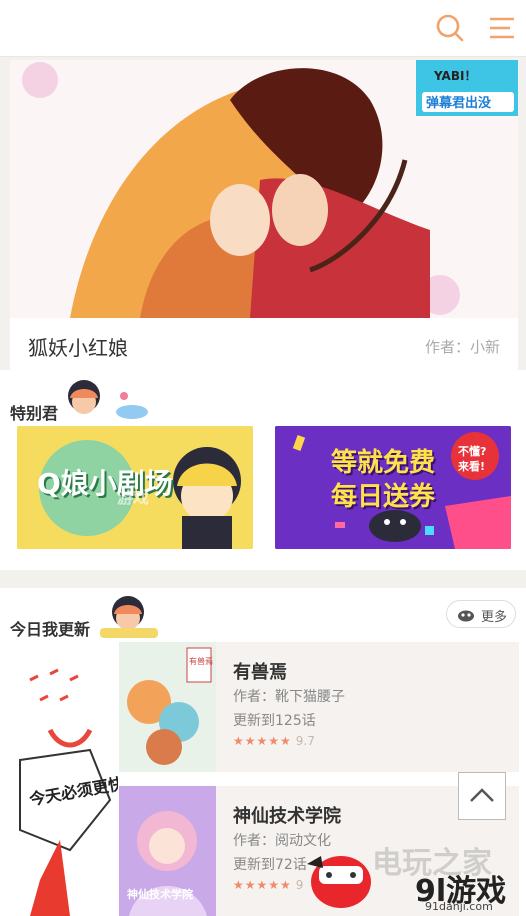 The image size is (526, 916). Describe the element at coordinates (450, 28) in the screenshot. I see `search-icon` at that location.